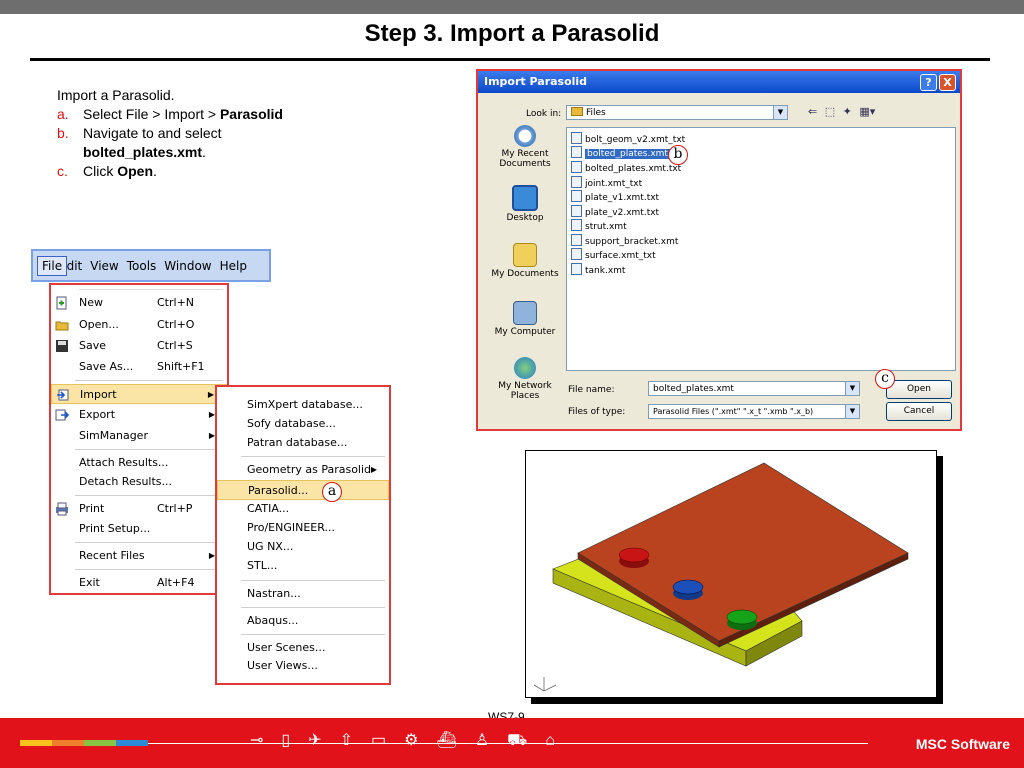 This screenshot has width=1024, height=768. Describe the element at coordinates (183, 114) in the screenshot. I see `step-text: Select File > Import > Parasolid` at that location.